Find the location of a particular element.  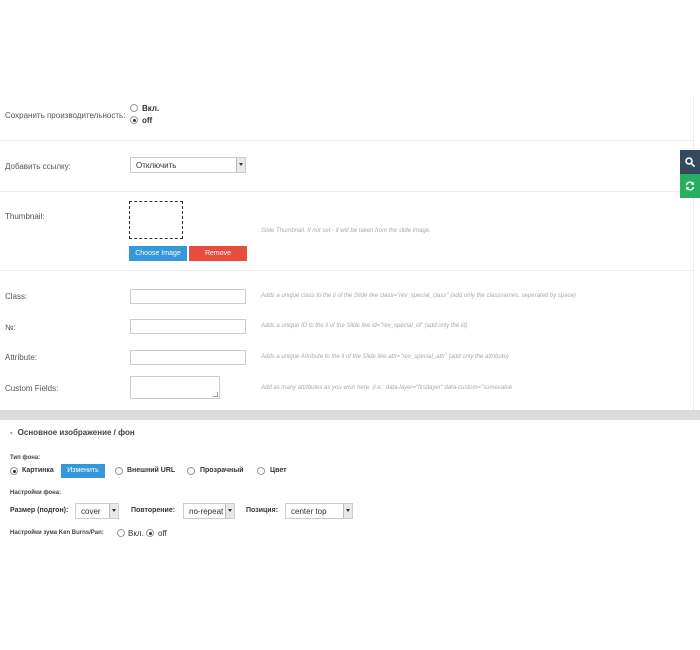

class-input is located at coordinates (188, 296).